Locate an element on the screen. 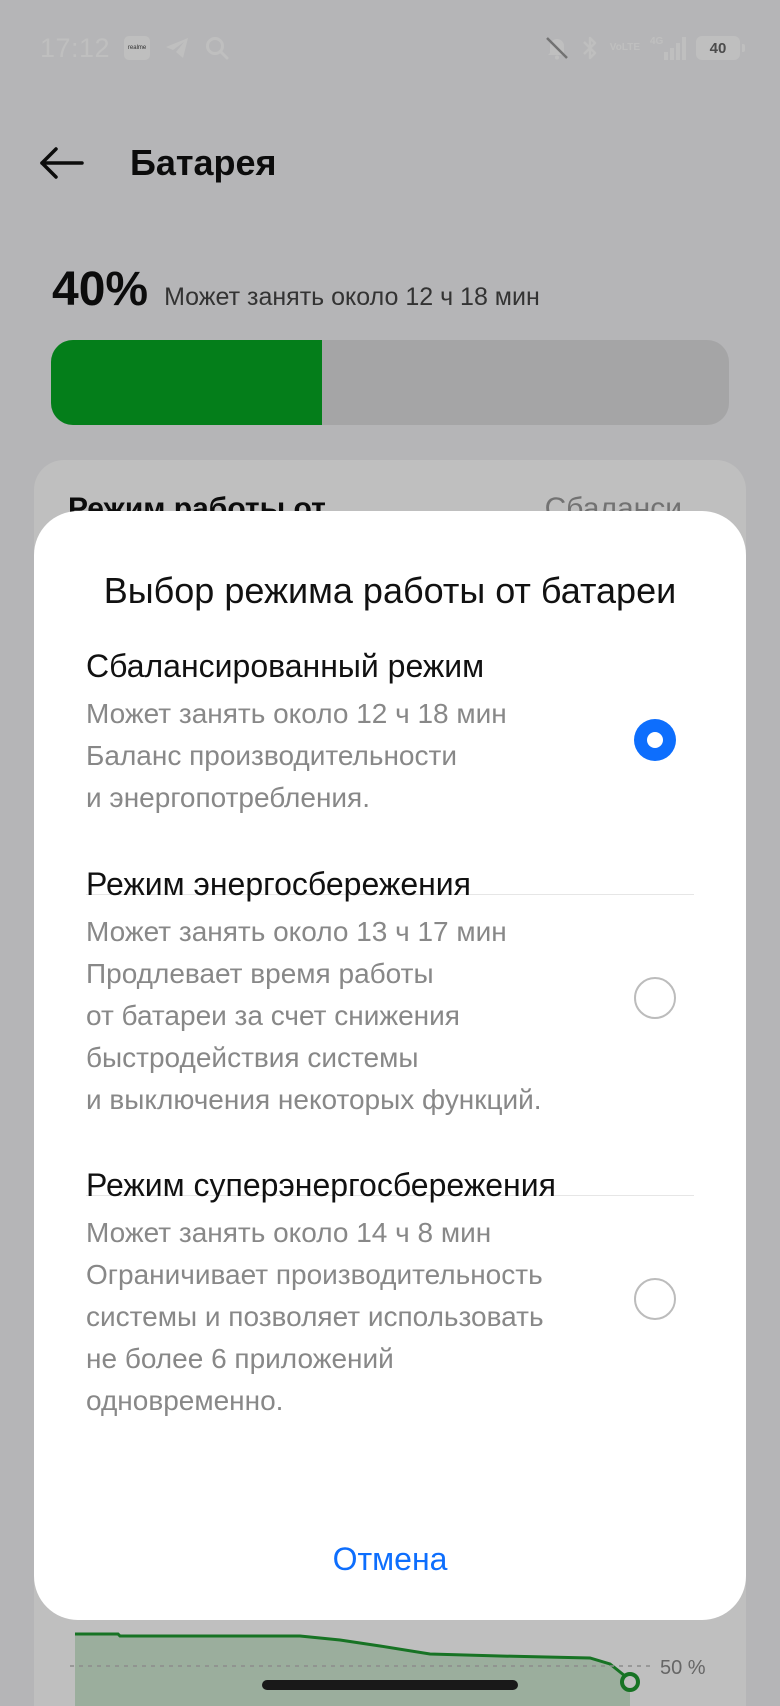 The height and width of the screenshot is (1706, 780). cancel-button: Отмена is located at coordinates (390, 1559).